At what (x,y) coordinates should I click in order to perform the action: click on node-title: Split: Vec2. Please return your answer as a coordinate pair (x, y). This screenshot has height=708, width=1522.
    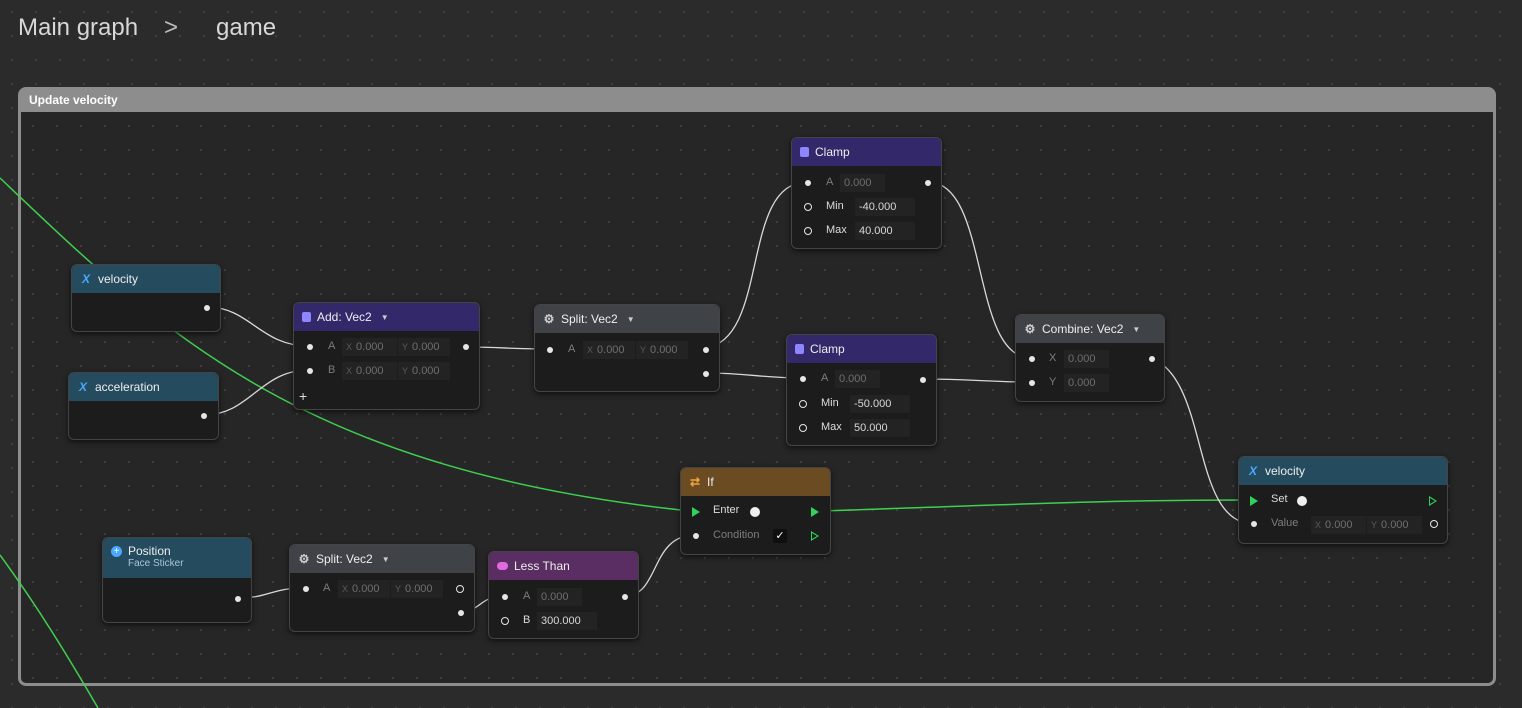
    Looking at the image, I should click on (589, 319).